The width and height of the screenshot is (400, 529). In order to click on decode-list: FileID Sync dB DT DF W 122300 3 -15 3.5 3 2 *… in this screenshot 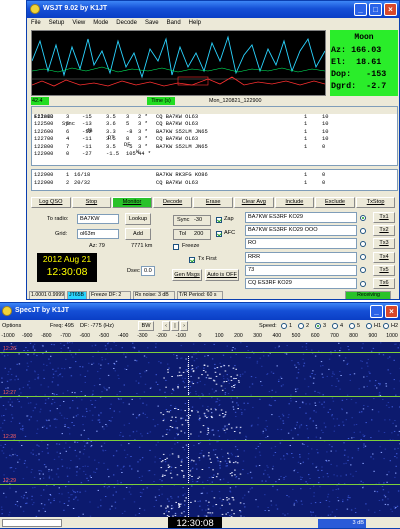, I will do `click(214, 136)`.